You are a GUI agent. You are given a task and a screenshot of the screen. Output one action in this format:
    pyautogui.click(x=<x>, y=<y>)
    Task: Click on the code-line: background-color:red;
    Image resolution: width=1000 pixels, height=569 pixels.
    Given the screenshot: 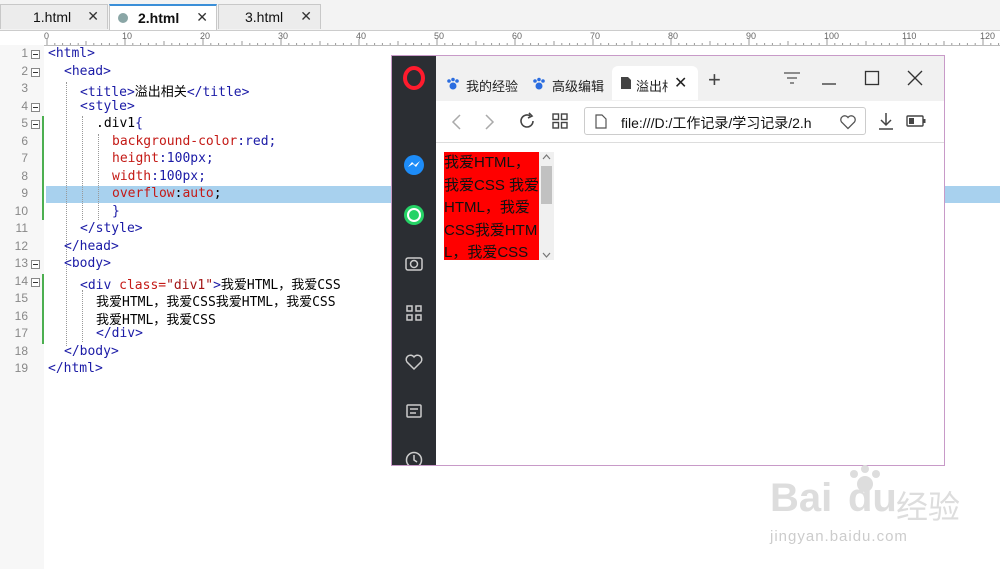 What is the action you would take?
    pyautogui.click(x=194, y=141)
    